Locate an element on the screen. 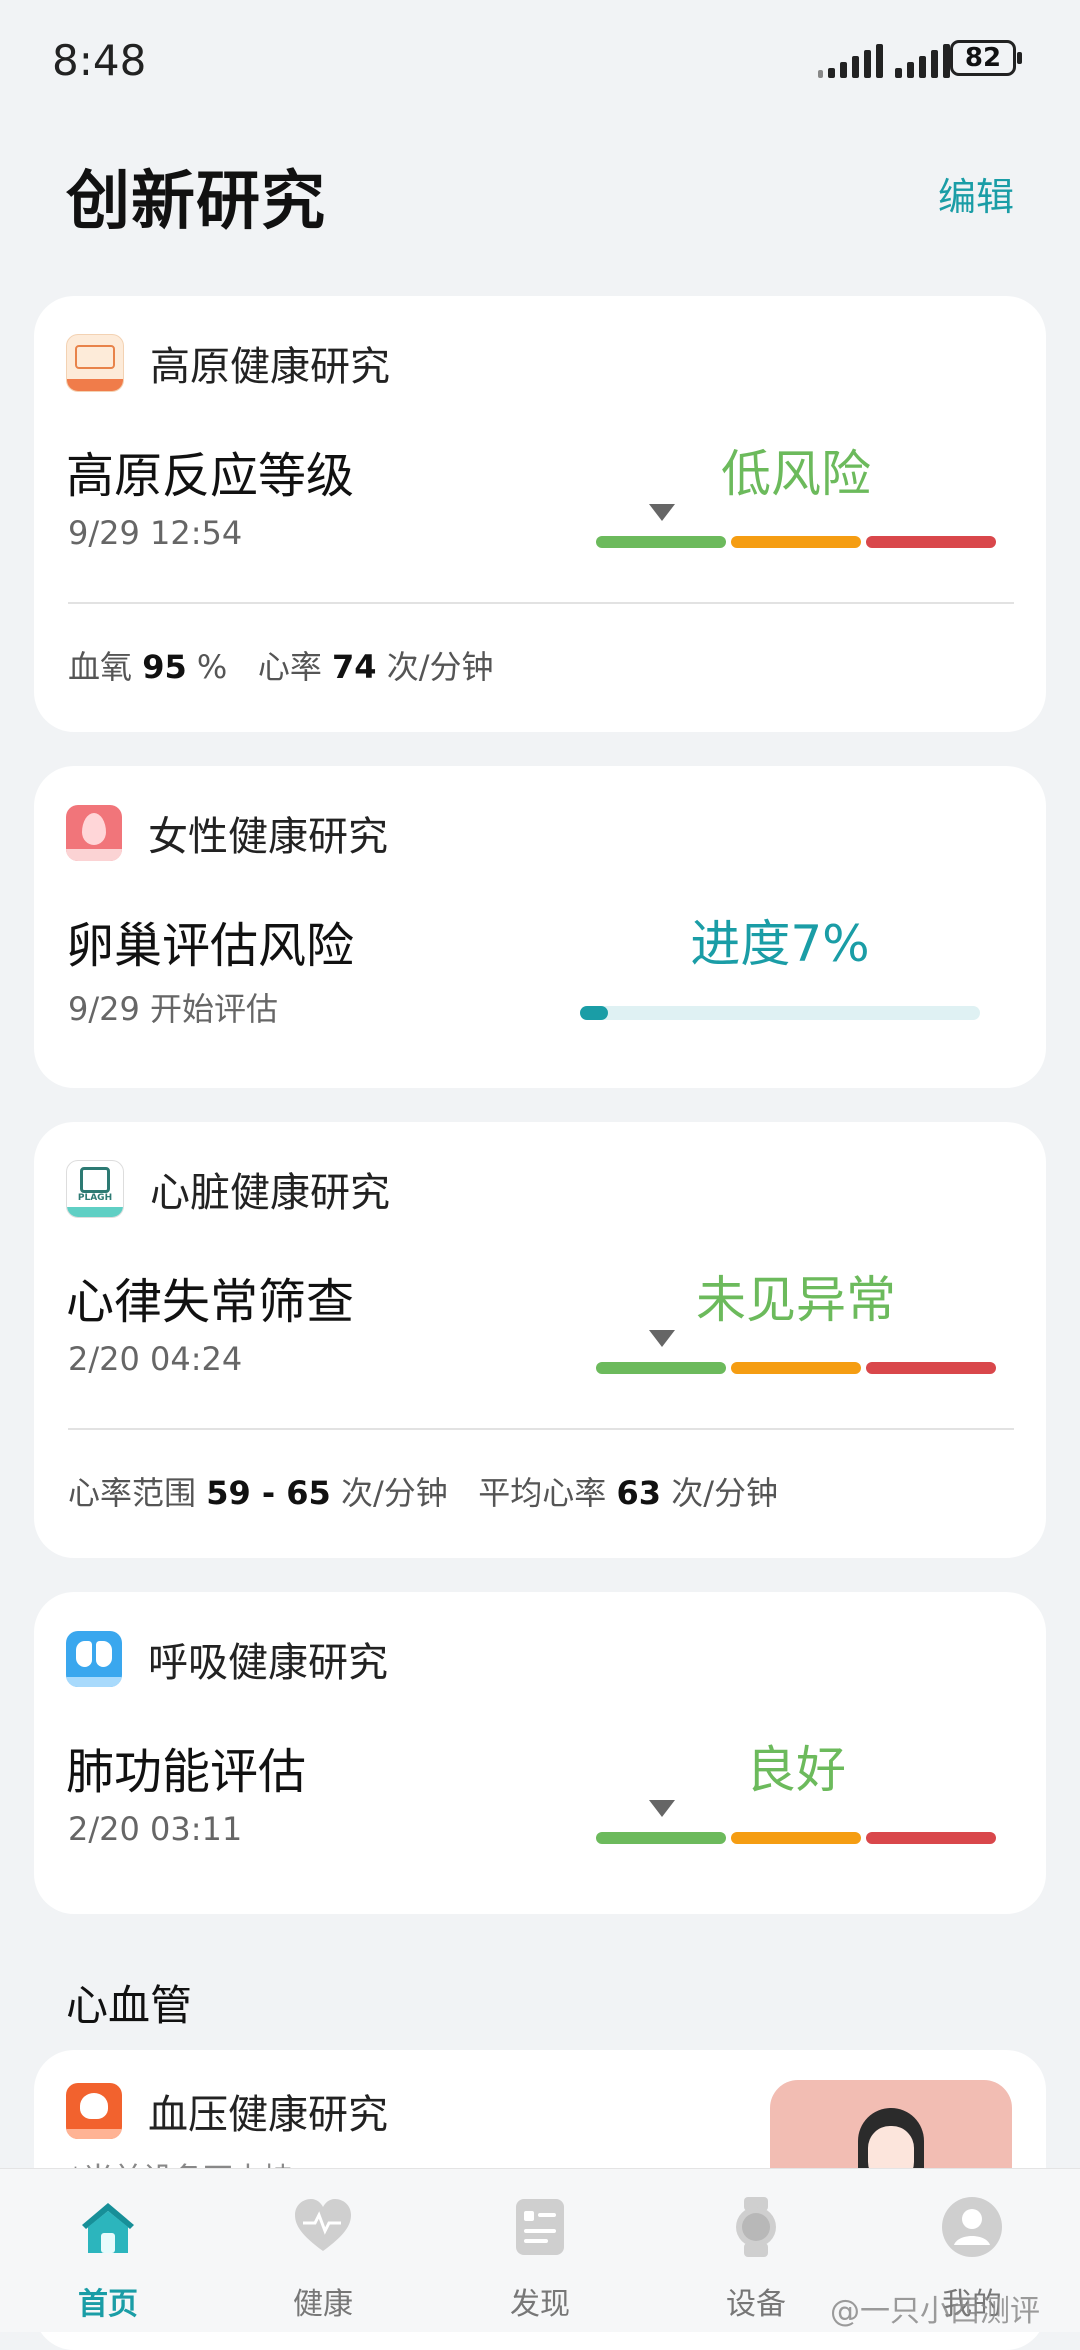 This screenshot has width=1080, height=2350. card-footer-stats: 心率范围 59 - 65 次/分钟 平均心率 63 次/分钟 is located at coordinates (423, 1491).